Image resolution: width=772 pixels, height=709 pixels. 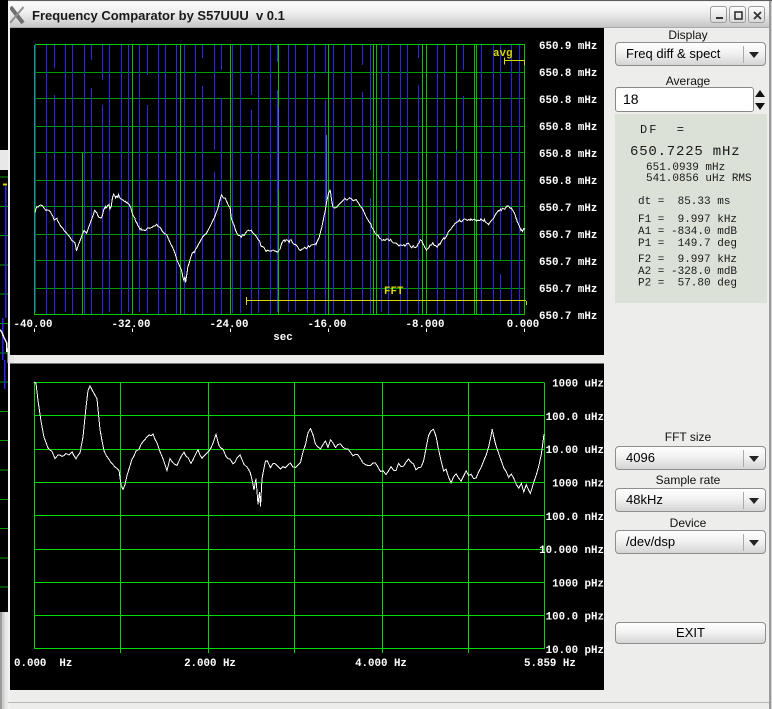 I want to click on svg-text: 100.0 uHz, so click(x=575, y=418).